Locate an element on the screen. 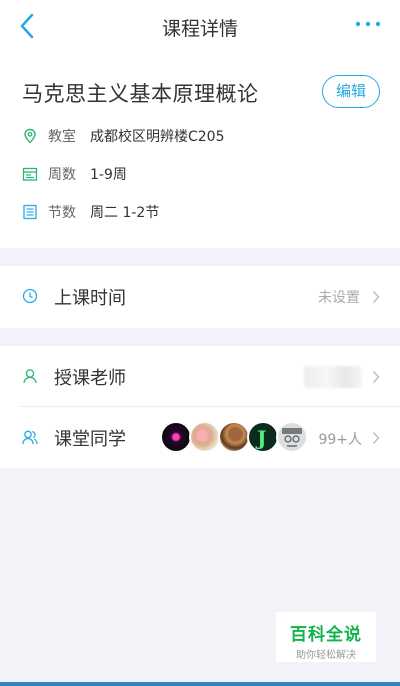 This screenshot has height=686, width=400. teacher-title: 授课老师 is located at coordinates (90, 378).